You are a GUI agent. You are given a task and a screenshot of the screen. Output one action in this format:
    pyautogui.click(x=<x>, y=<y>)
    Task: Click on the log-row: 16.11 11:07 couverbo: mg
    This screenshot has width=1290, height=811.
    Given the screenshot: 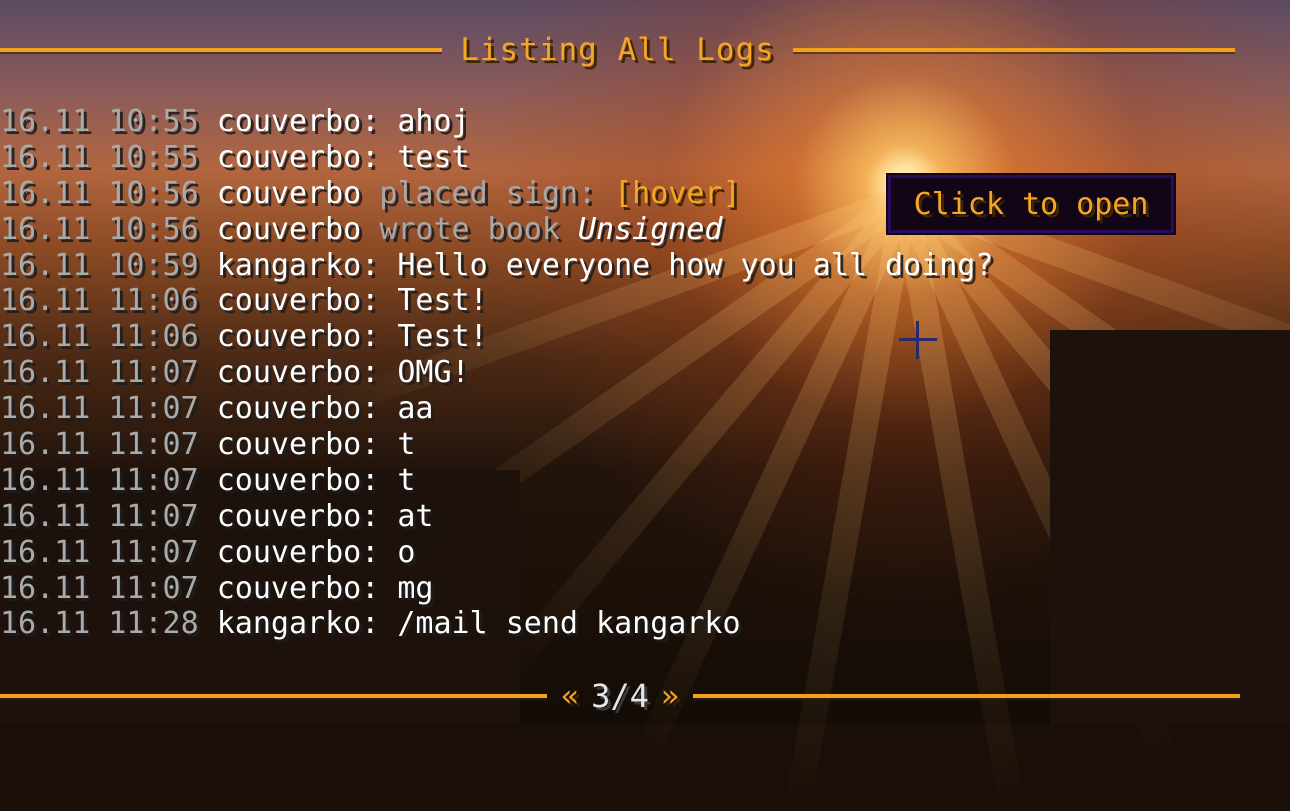 What is the action you would take?
    pyautogui.click(x=496, y=589)
    